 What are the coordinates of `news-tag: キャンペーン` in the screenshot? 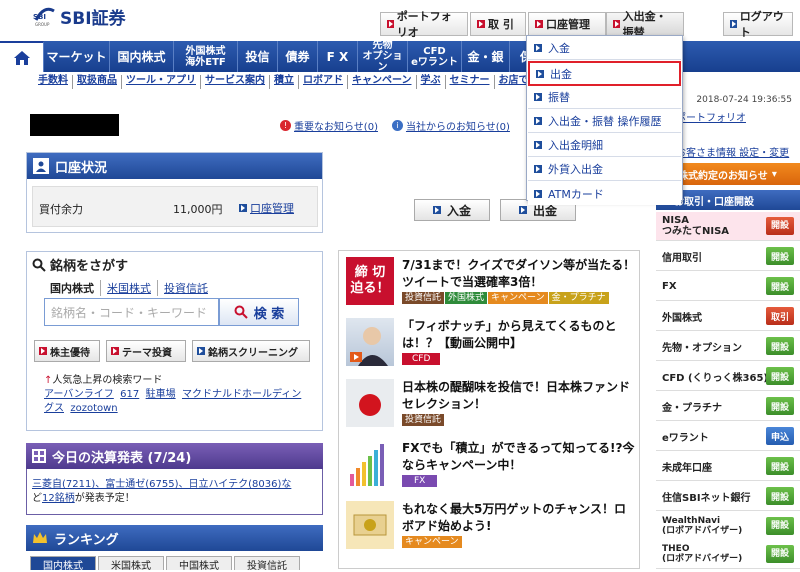 It's located at (432, 542).